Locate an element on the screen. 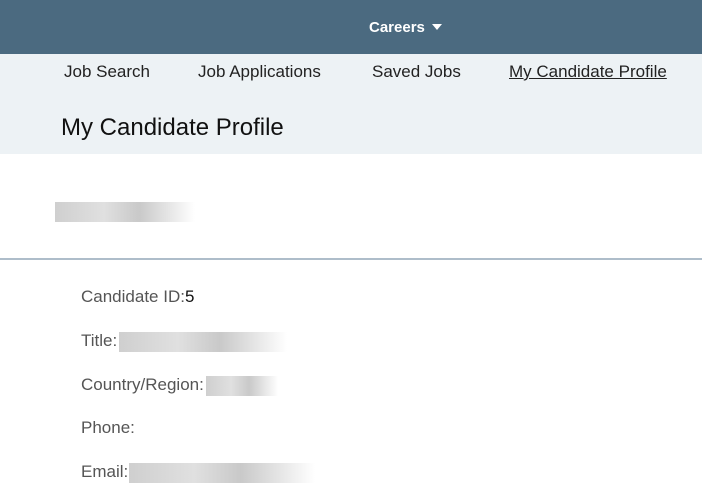 This screenshot has width=702, height=496. section-divider is located at coordinates (351, 259).